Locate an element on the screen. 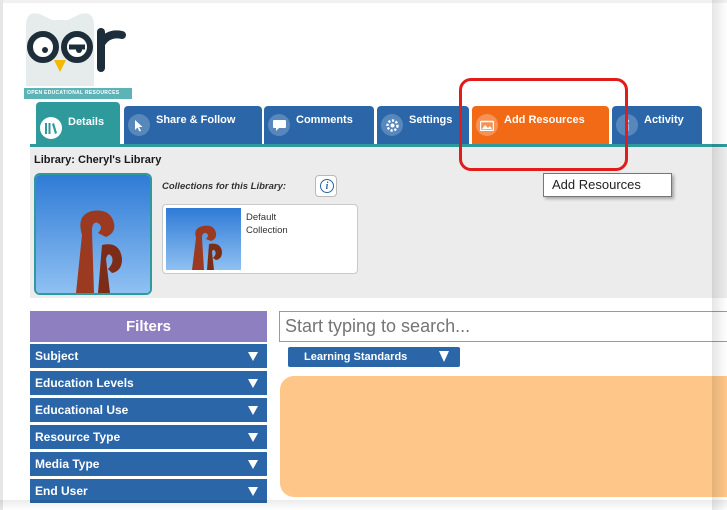  frame-left-edge is located at coordinates (1, 255).